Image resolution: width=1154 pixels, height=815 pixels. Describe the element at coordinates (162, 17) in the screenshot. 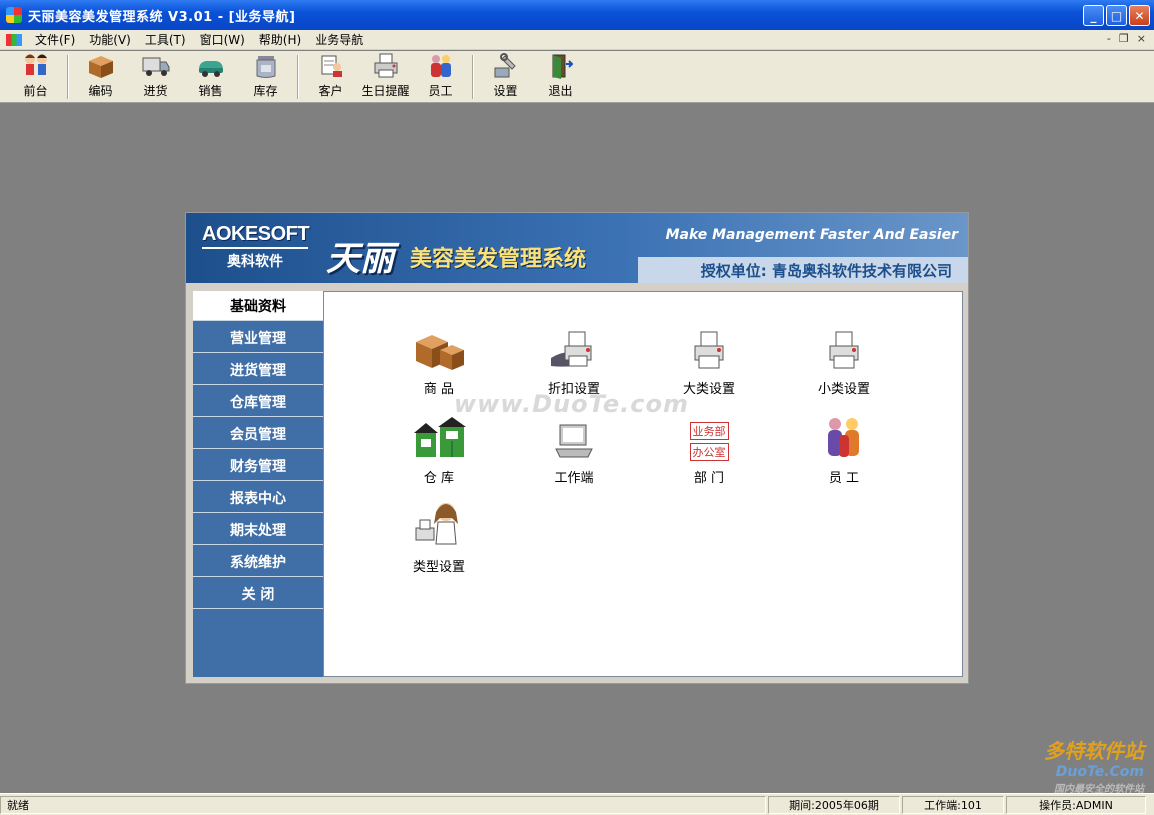

I see `window-title: 天丽美容美发管理系统 V3.01 - [业务导航]` at that location.